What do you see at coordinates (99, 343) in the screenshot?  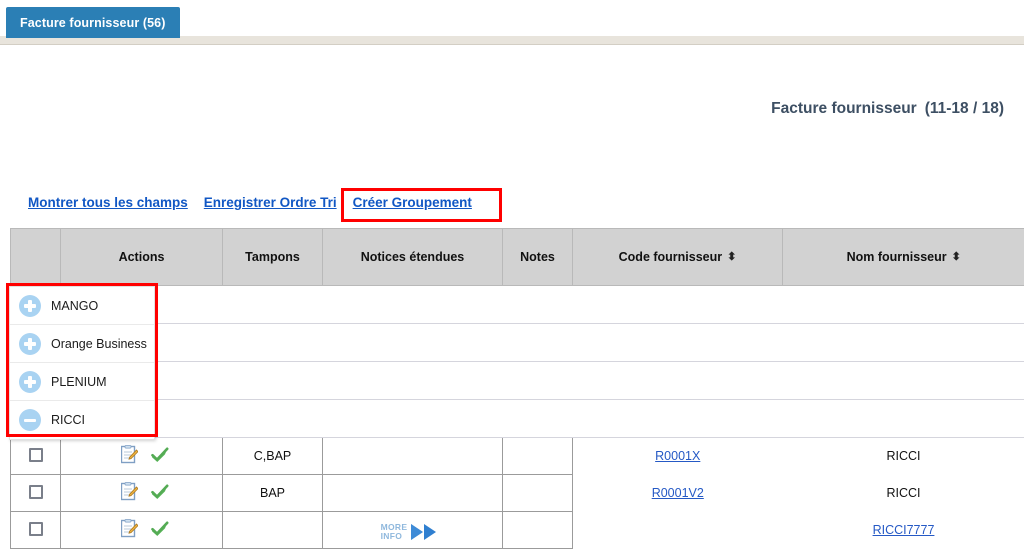 I see `group-item-label: Orange Business` at bounding box center [99, 343].